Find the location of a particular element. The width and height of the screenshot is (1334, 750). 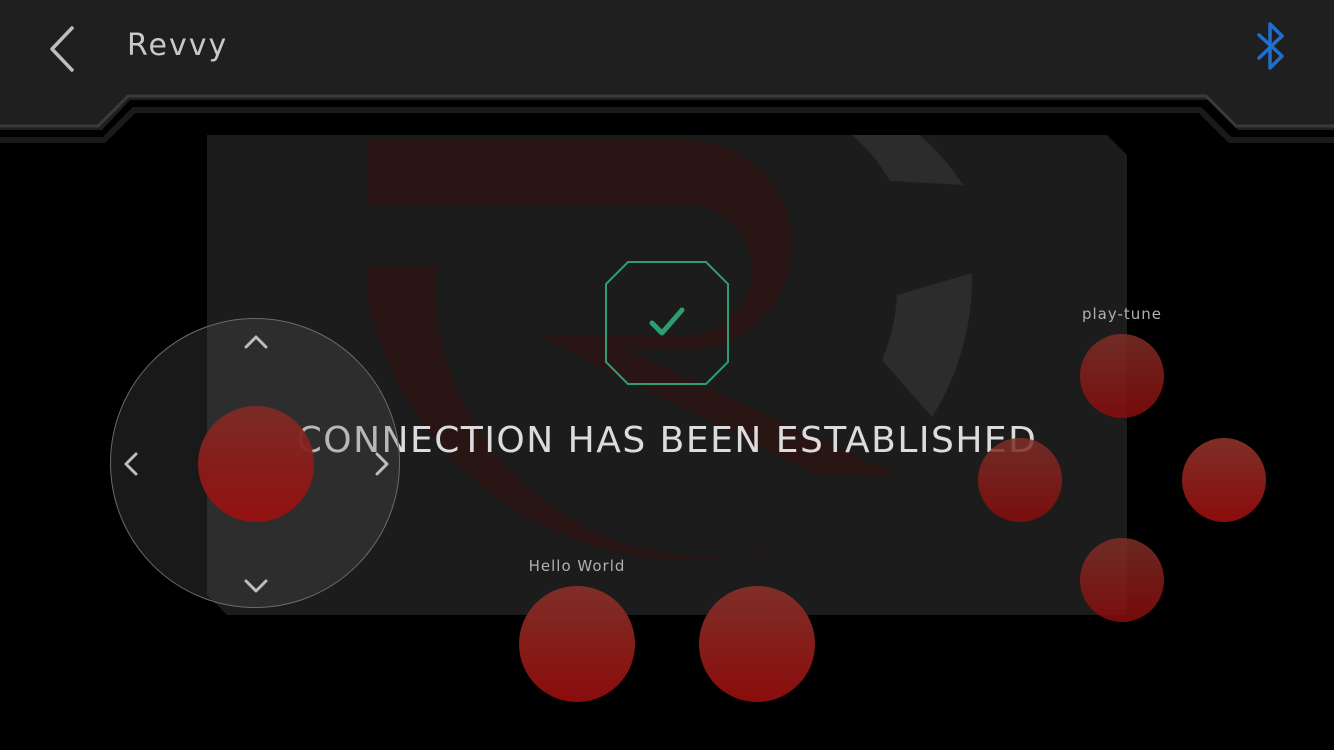

joystick-knob is located at coordinates (256, 464).